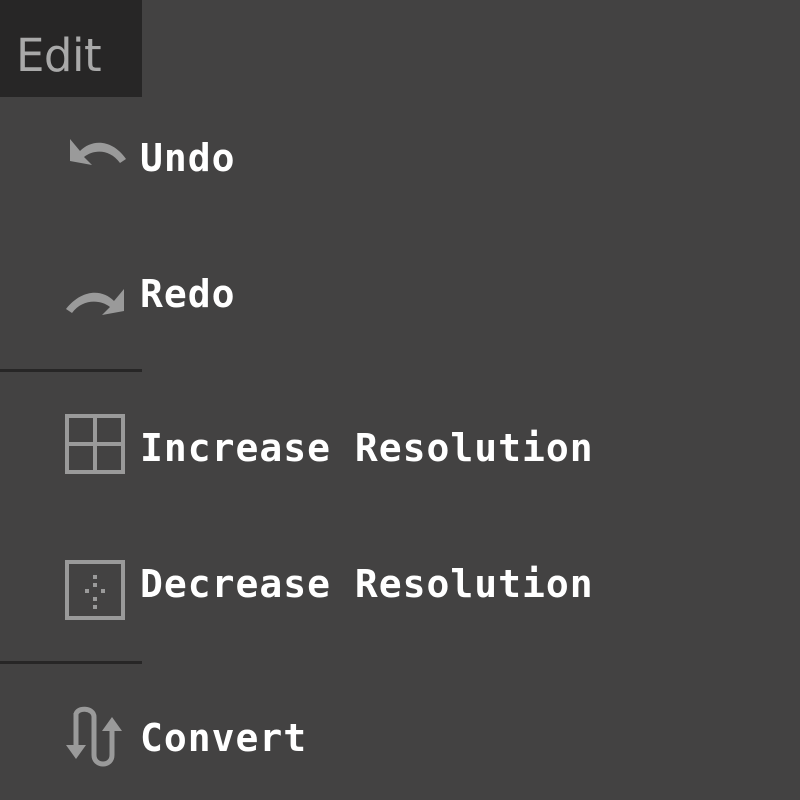 The width and height of the screenshot is (800, 800). What do you see at coordinates (95, 738) in the screenshot?
I see `convert-arrows-icon` at bounding box center [95, 738].